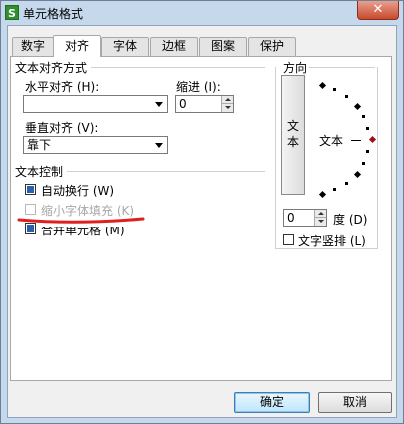 The height and width of the screenshot is (424, 404). What do you see at coordinates (350, 220) in the screenshot?
I see `degrees-label: 度 (D)` at bounding box center [350, 220].